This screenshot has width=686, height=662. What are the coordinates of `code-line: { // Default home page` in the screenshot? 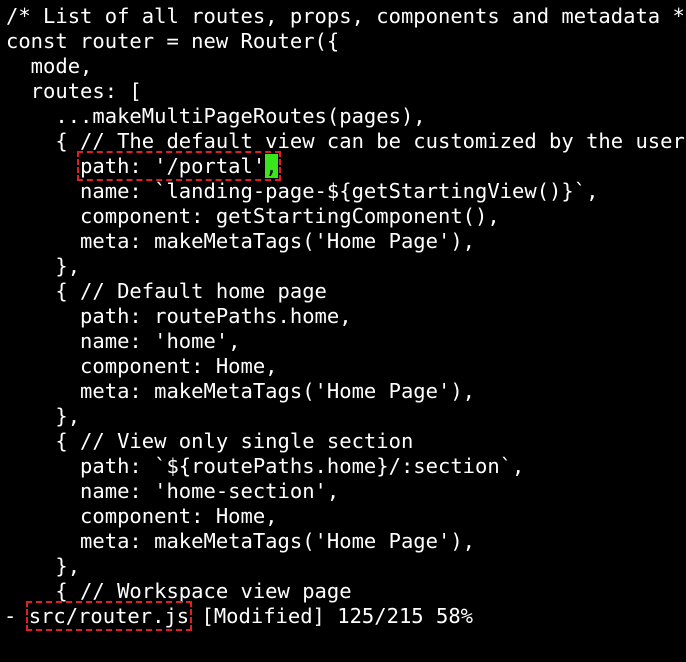 It's located at (343, 291).